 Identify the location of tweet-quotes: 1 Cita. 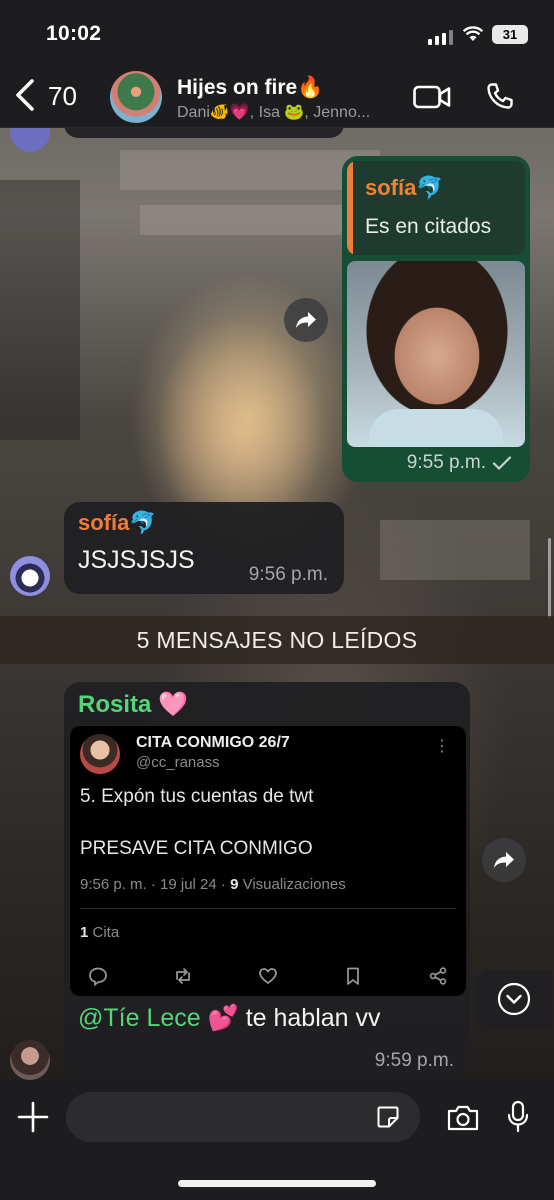
(100, 932).